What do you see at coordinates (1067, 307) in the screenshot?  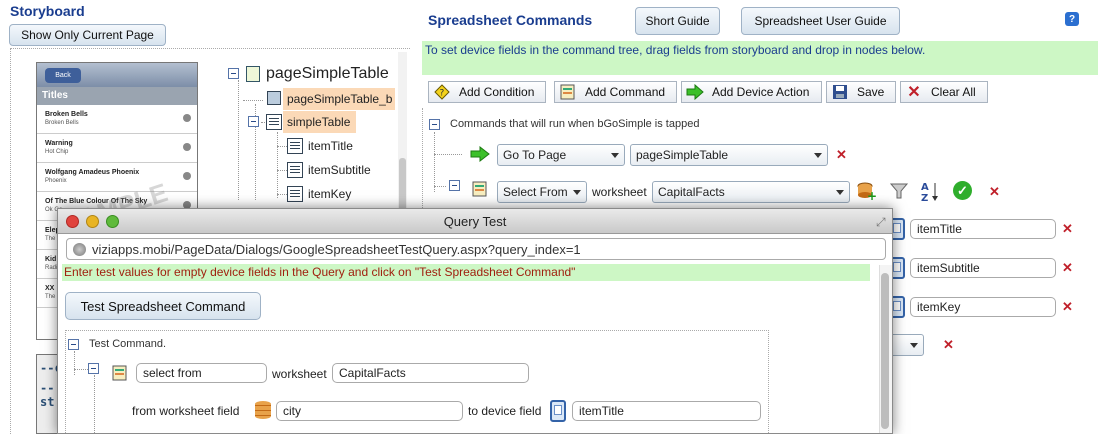 I see `delete-field-3-icon: ✕` at bounding box center [1067, 307].